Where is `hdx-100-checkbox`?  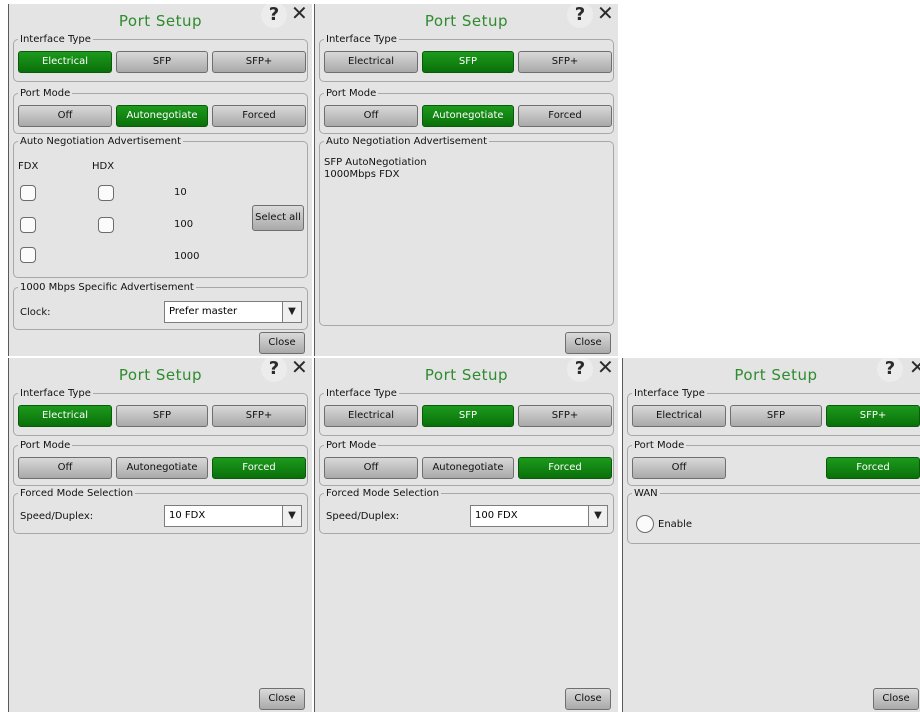
hdx-100-checkbox is located at coordinates (106, 225).